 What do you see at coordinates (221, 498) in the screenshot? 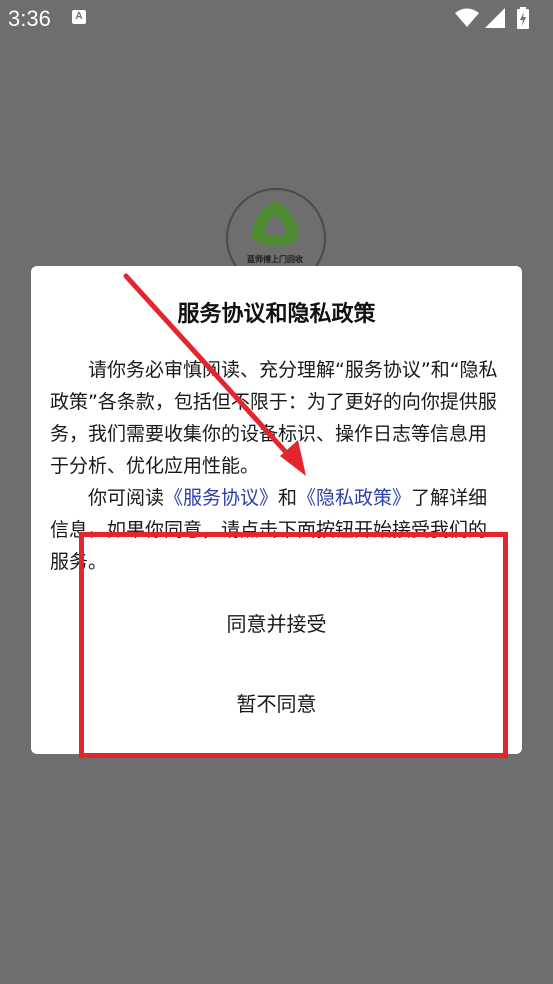
I see `service-agreement-link: 《服务协议》` at bounding box center [221, 498].